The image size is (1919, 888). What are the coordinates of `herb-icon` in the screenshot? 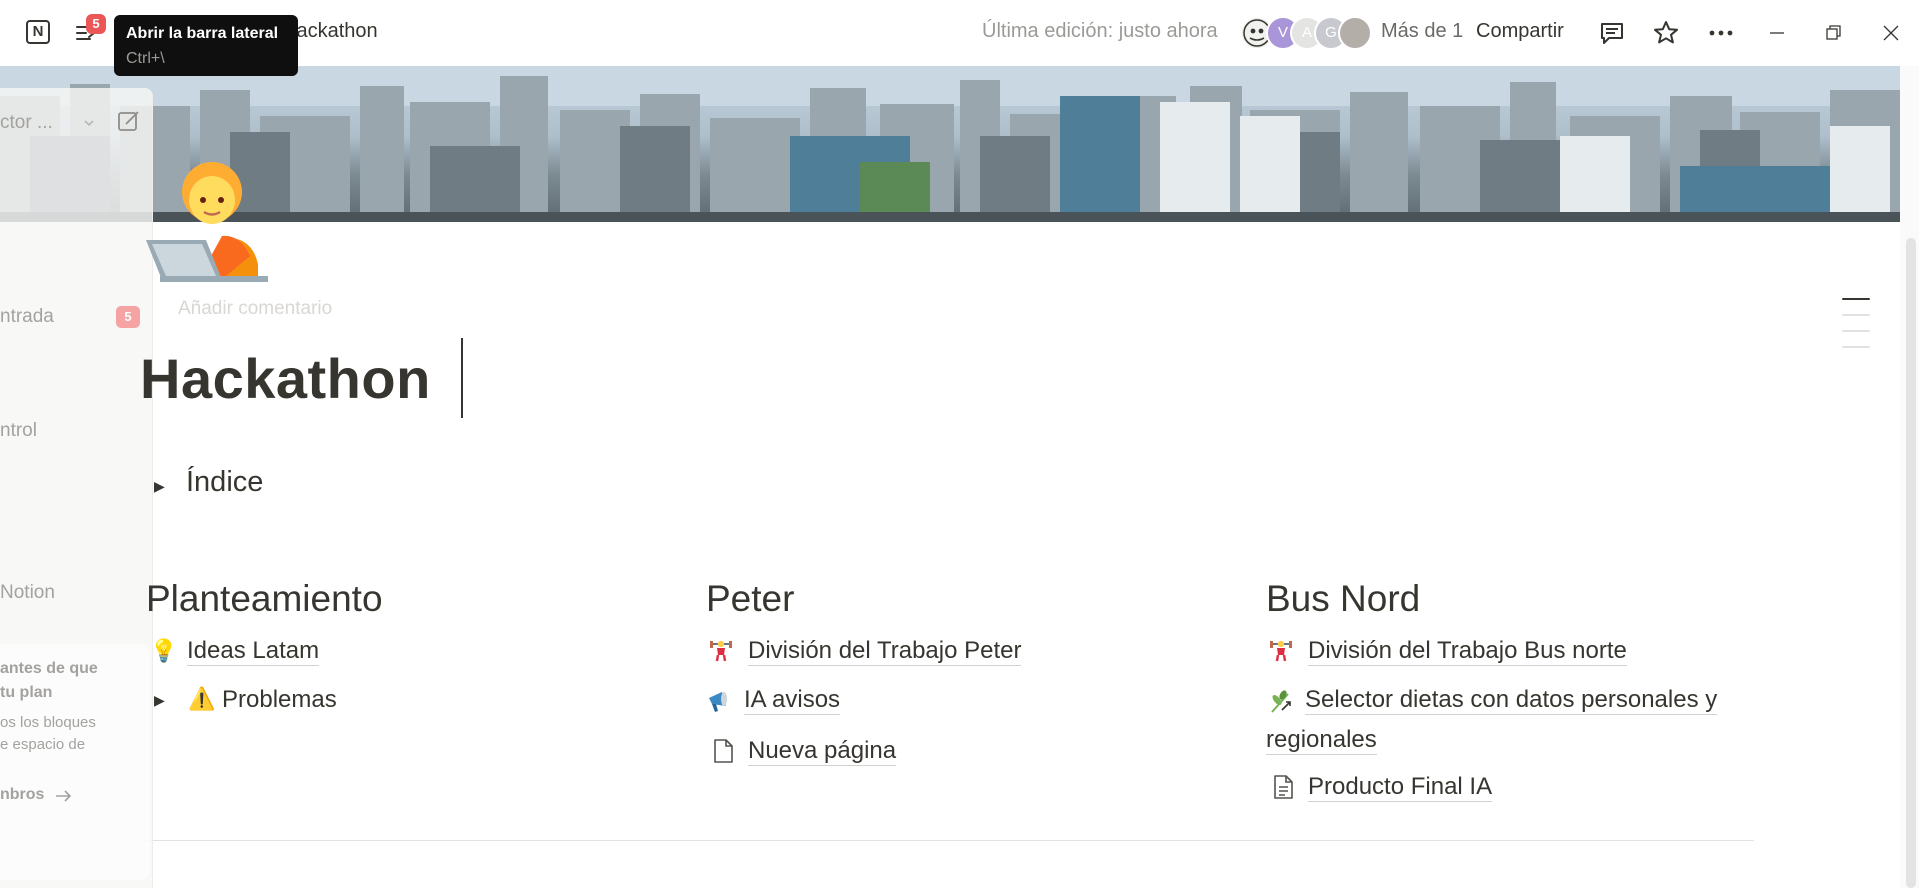 It's located at (1281, 701).